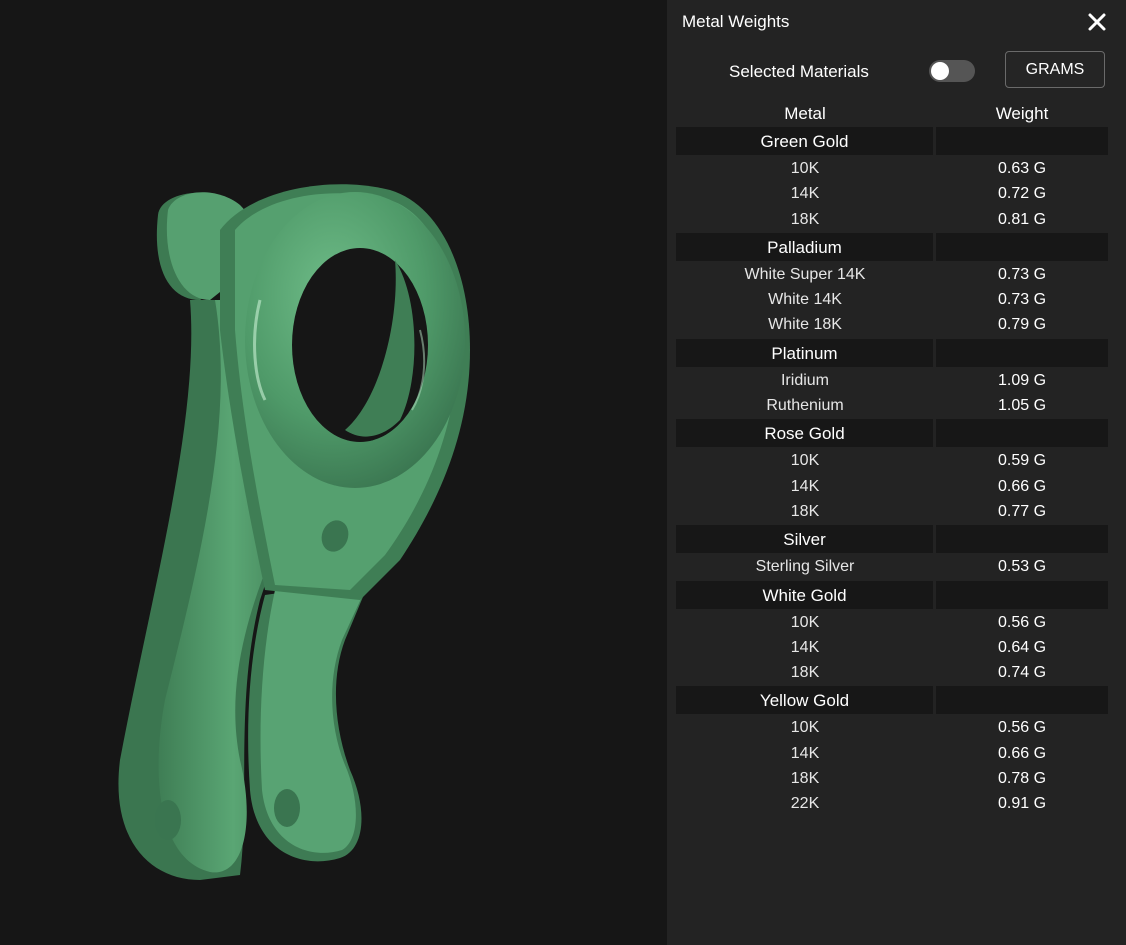  What do you see at coordinates (799, 71) in the screenshot?
I see `selected-materials-label: Selected Materials` at bounding box center [799, 71].